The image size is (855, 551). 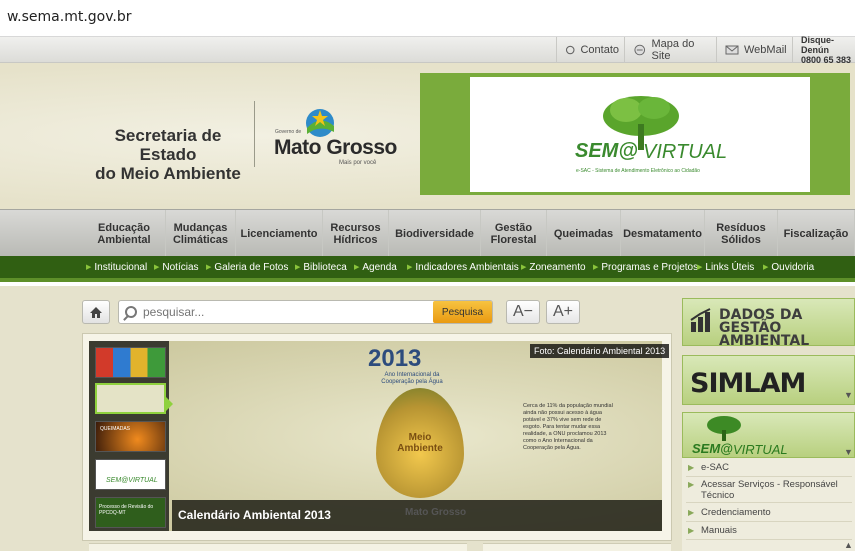 I want to click on subnav-biblioteca: Biblioteca, so click(x=320, y=267).